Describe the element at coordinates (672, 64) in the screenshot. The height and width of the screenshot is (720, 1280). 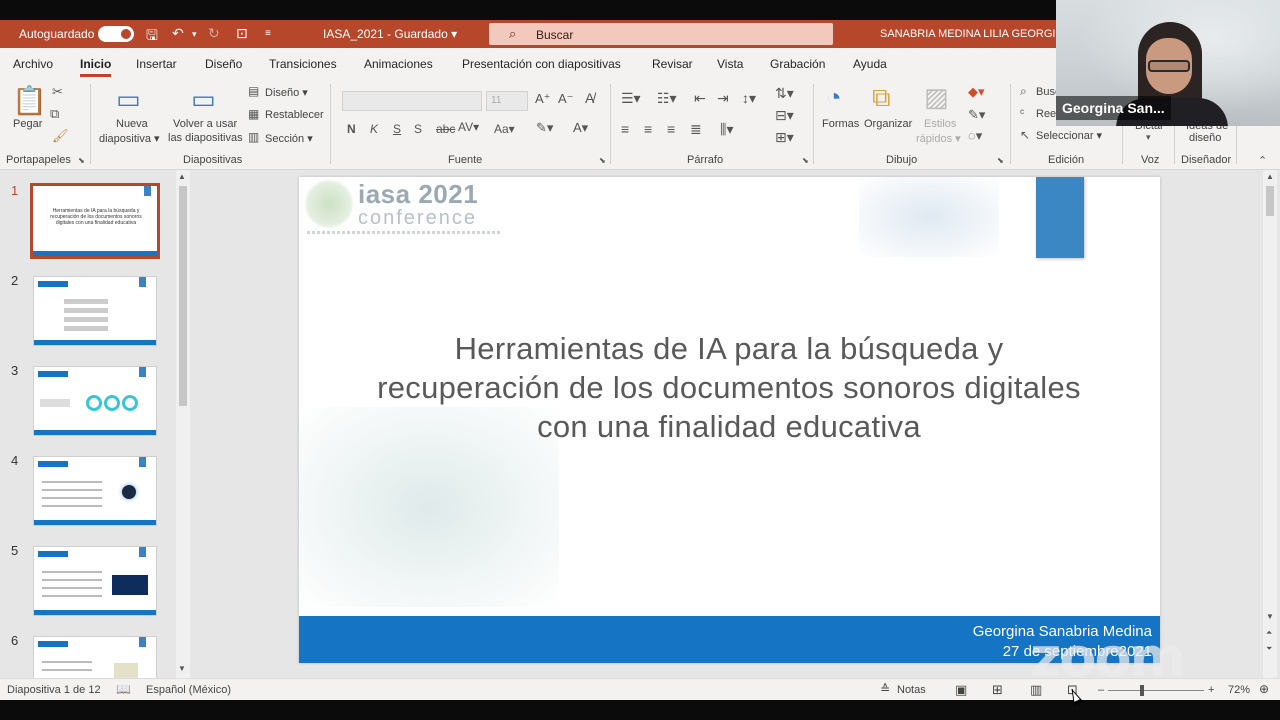
I see `tab-revisar: Revisar` at that location.